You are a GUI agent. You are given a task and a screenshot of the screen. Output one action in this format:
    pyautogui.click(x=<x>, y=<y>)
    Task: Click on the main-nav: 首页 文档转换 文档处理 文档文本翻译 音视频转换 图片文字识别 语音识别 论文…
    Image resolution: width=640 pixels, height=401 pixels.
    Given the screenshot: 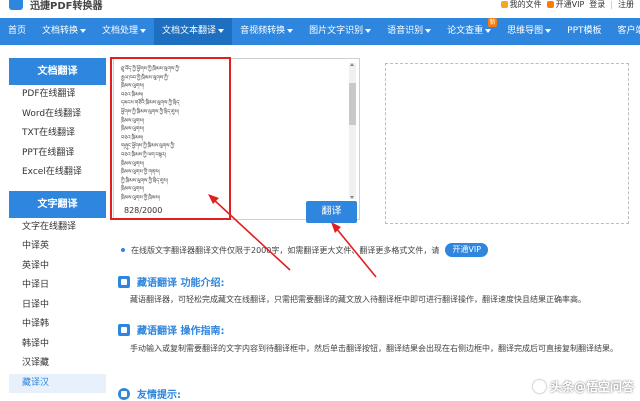 What is the action you would take?
    pyautogui.click(x=320, y=31)
    